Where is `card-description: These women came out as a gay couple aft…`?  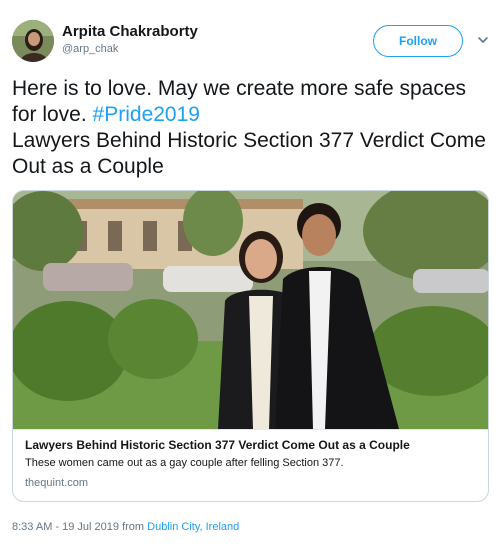 card-description: These women came out as a gay couple aft… is located at coordinates (184, 463).